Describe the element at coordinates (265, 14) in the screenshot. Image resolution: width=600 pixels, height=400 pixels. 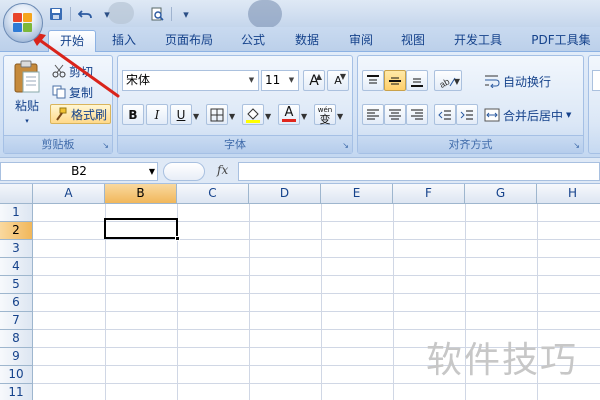
I see `blurred-area` at that location.